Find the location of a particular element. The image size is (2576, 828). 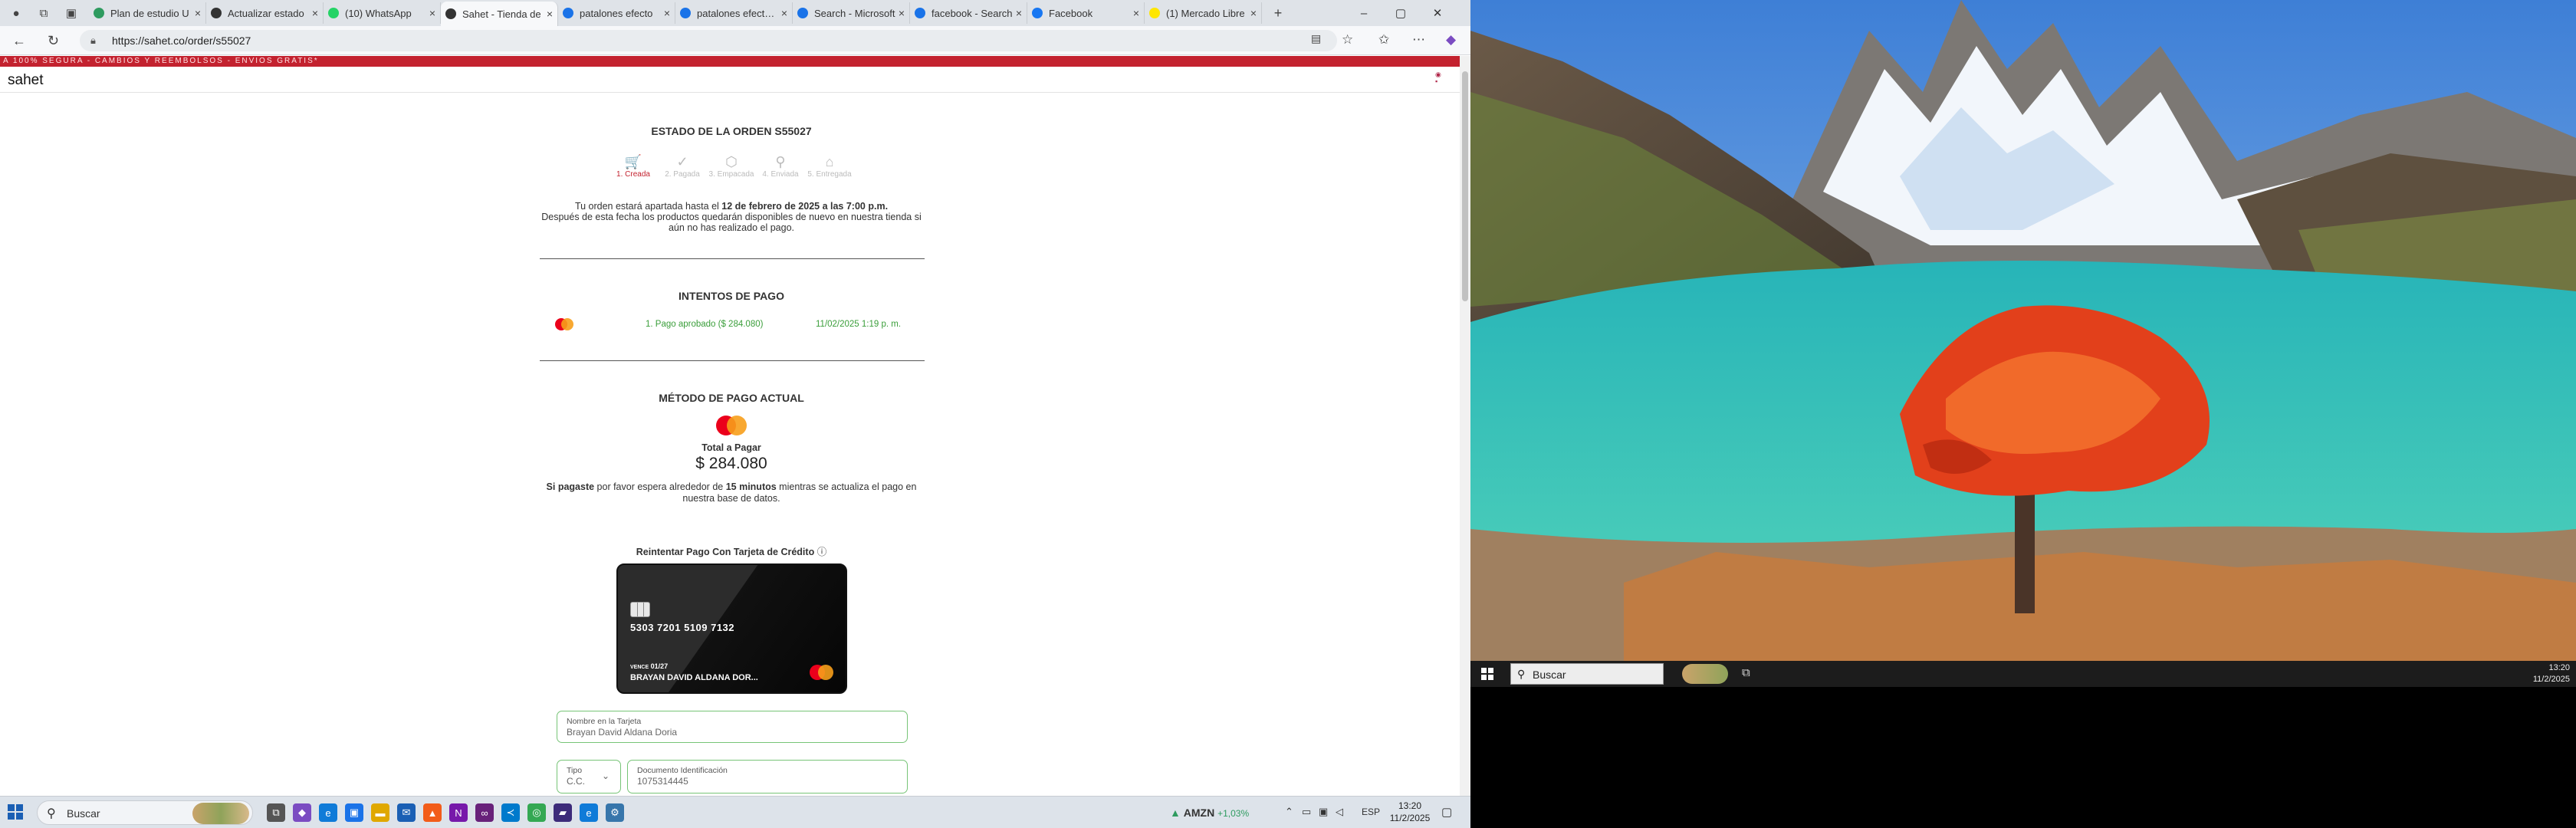

battery-icon: ▭ is located at coordinates (1307, 812).